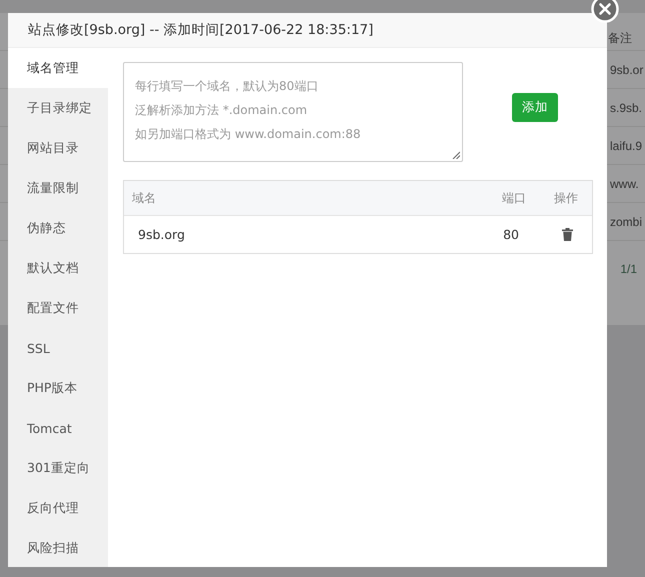 The width and height of the screenshot is (645, 577). I want to click on column-header: 域名, so click(144, 198).